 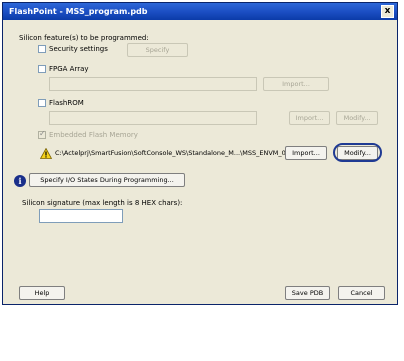 What do you see at coordinates (307, 293) in the screenshot?
I see `save-pdb-button: Save PDB` at bounding box center [307, 293].